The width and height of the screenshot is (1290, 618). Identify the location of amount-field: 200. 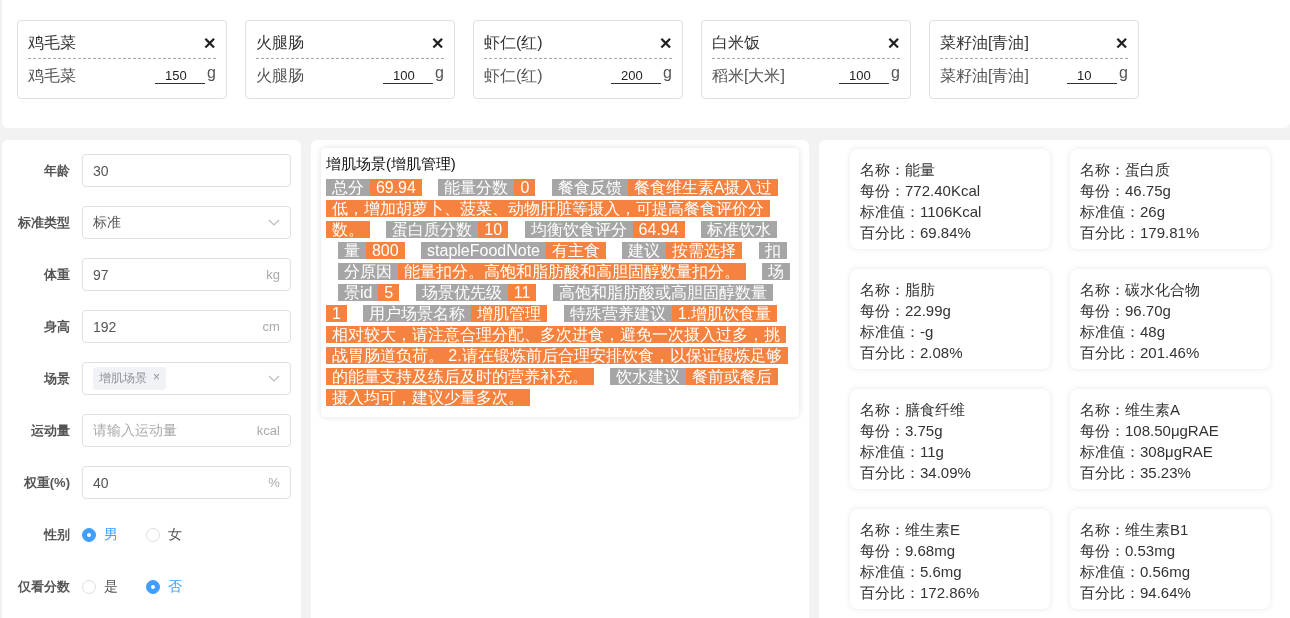
(636, 76).